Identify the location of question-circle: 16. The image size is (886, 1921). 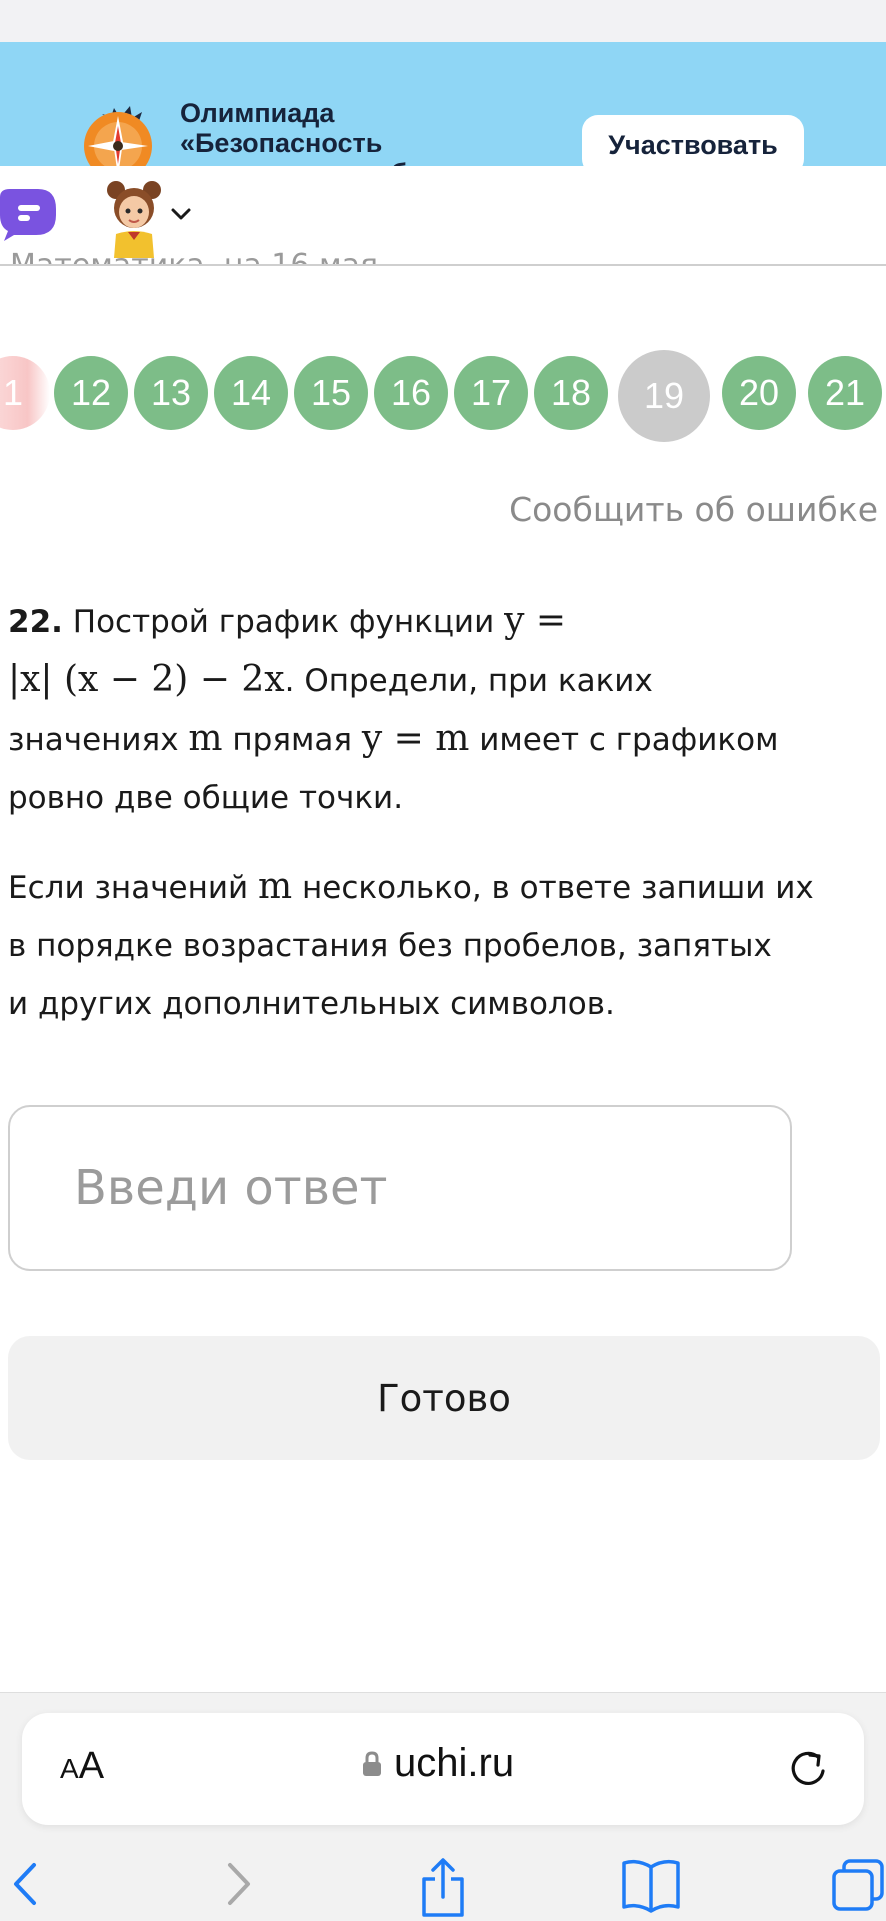
(411, 393).